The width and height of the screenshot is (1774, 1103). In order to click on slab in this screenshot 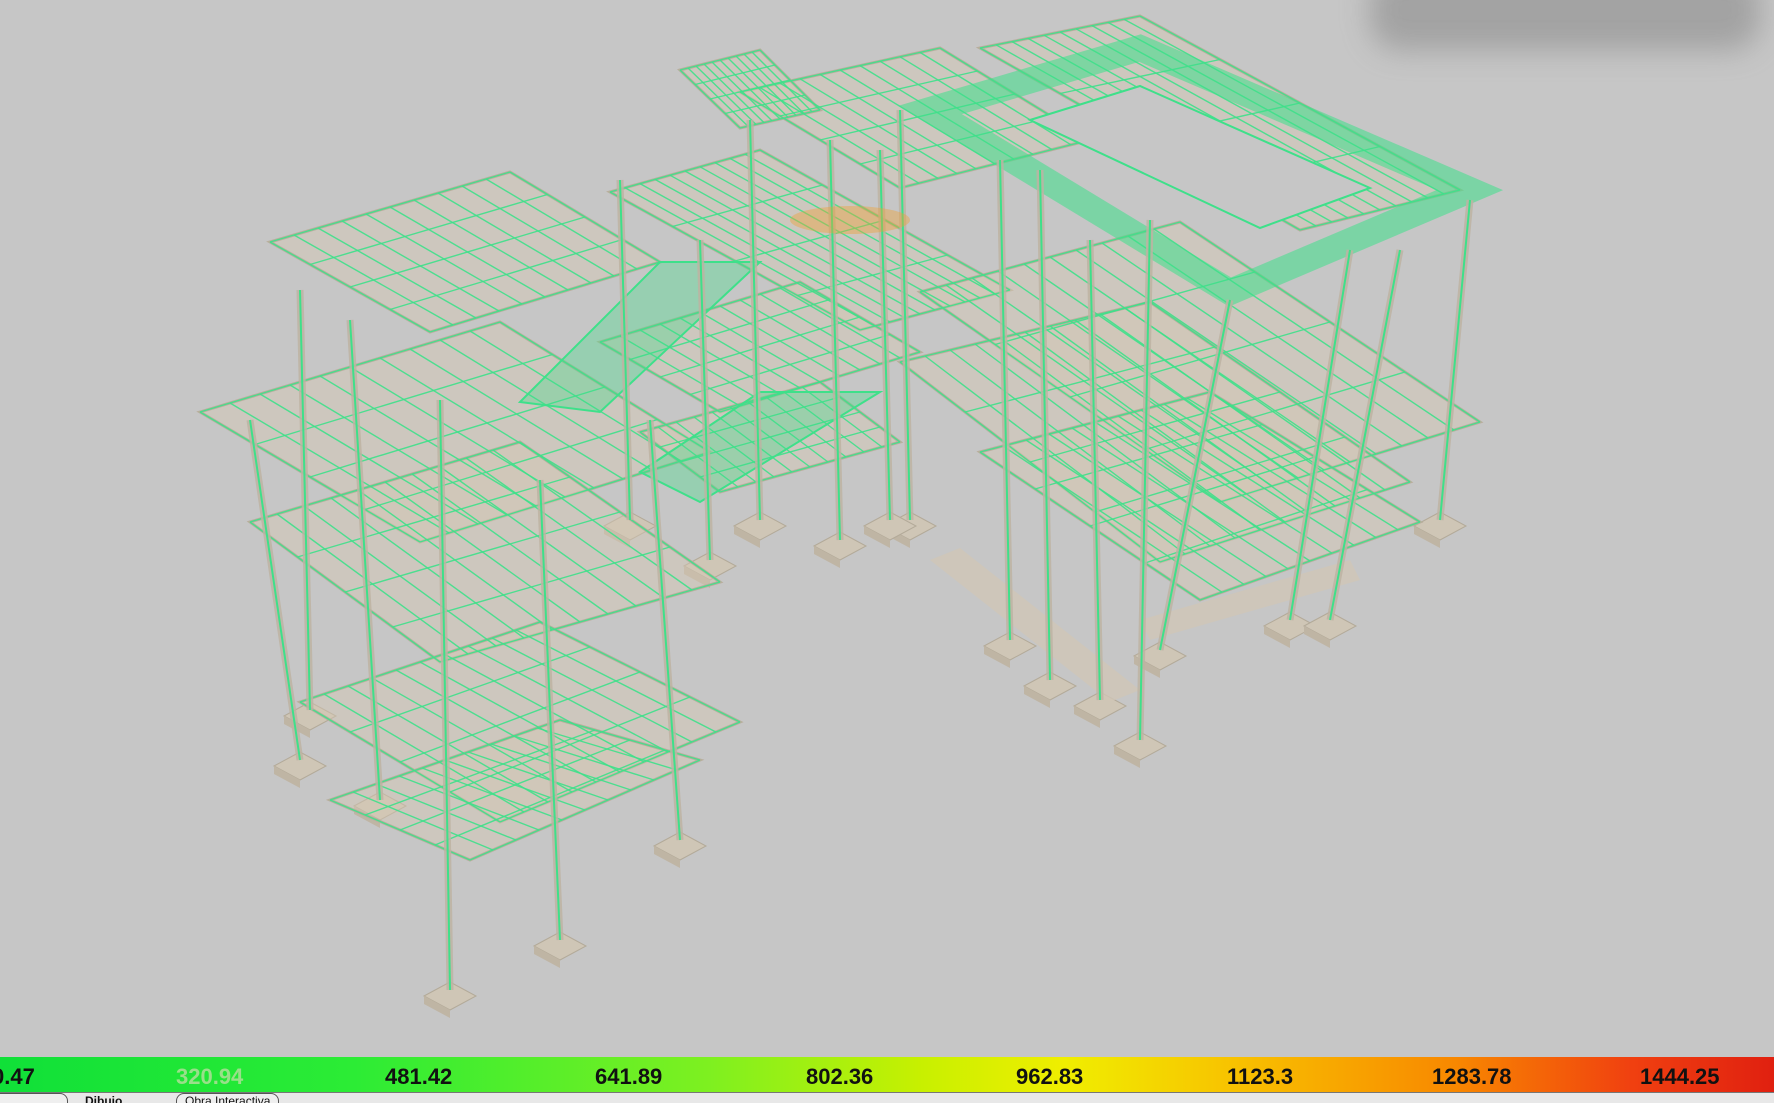, I will do `click(465, 252)`.